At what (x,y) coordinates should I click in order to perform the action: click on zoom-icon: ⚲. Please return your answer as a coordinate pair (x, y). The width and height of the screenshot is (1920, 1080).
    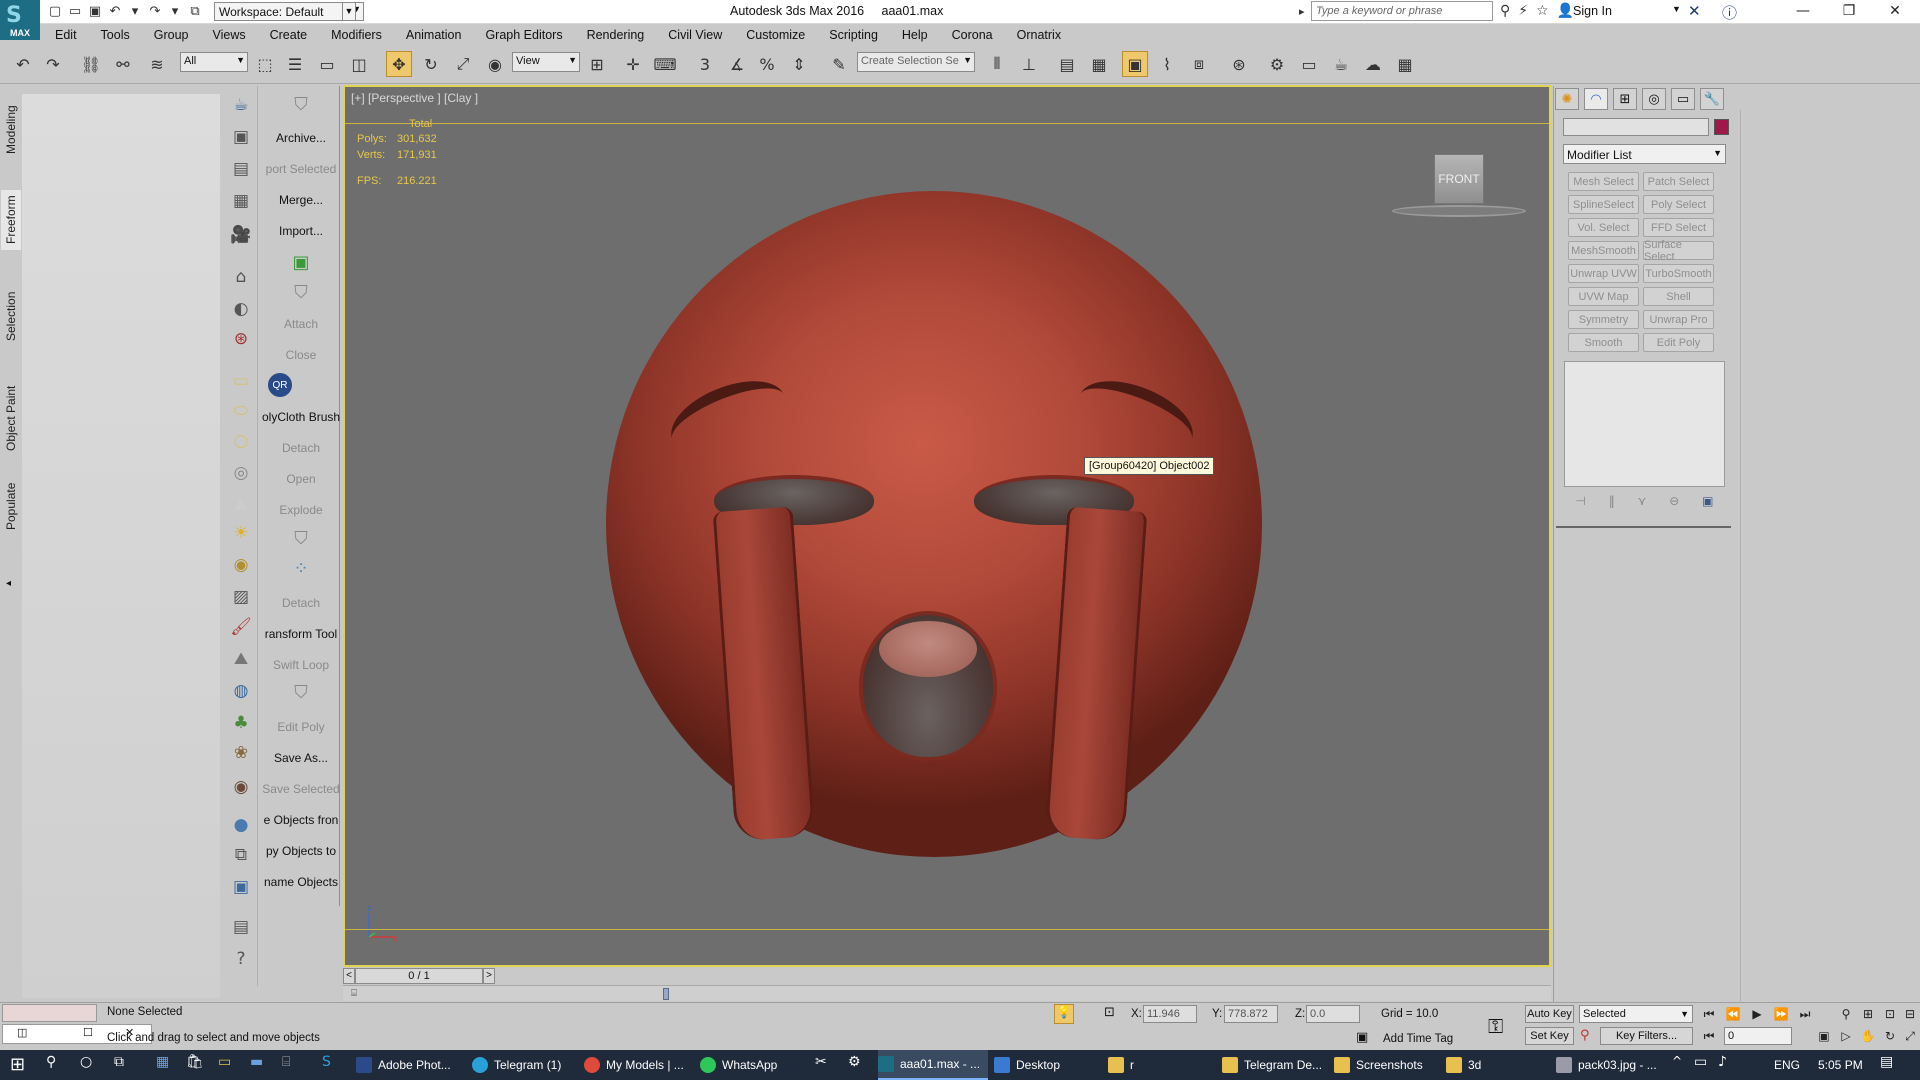
    Looking at the image, I should click on (1846, 1014).